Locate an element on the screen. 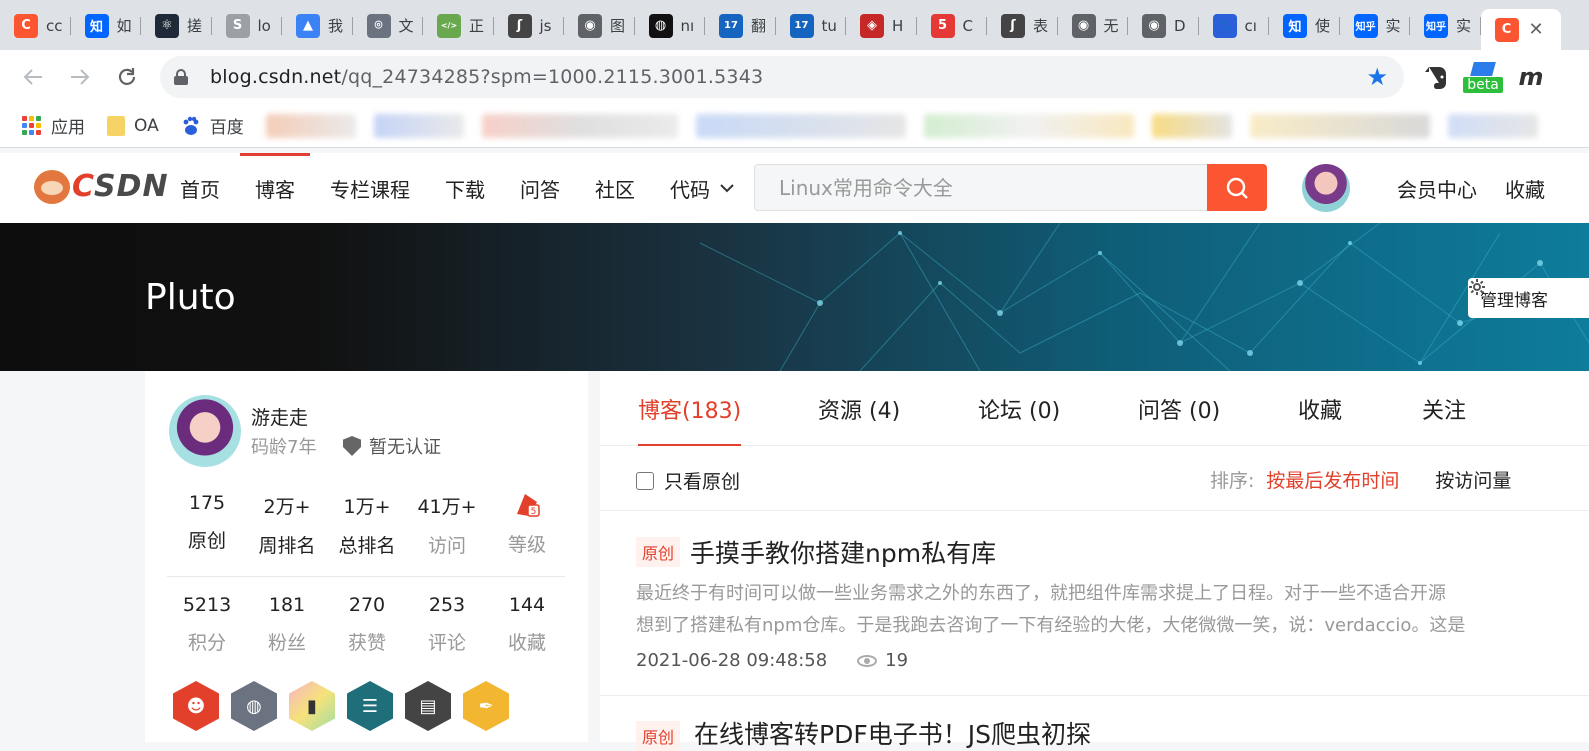 The width and height of the screenshot is (1589, 751). tab-forum: 论坛 (0) is located at coordinates (1019, 408).